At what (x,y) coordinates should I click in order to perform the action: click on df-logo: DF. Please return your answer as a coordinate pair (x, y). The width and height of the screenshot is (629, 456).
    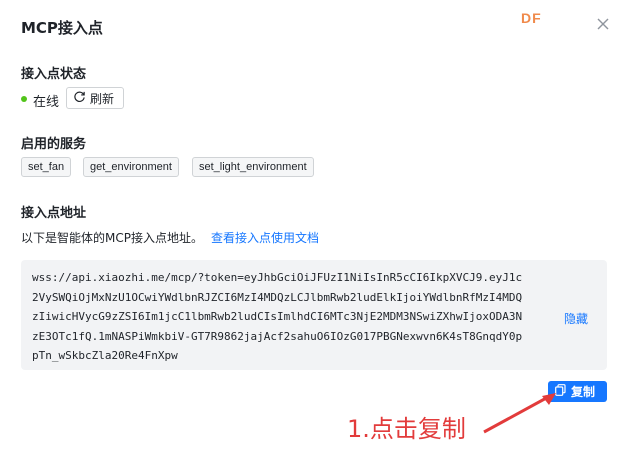
    Looking at the image, I should click on (531, 18).